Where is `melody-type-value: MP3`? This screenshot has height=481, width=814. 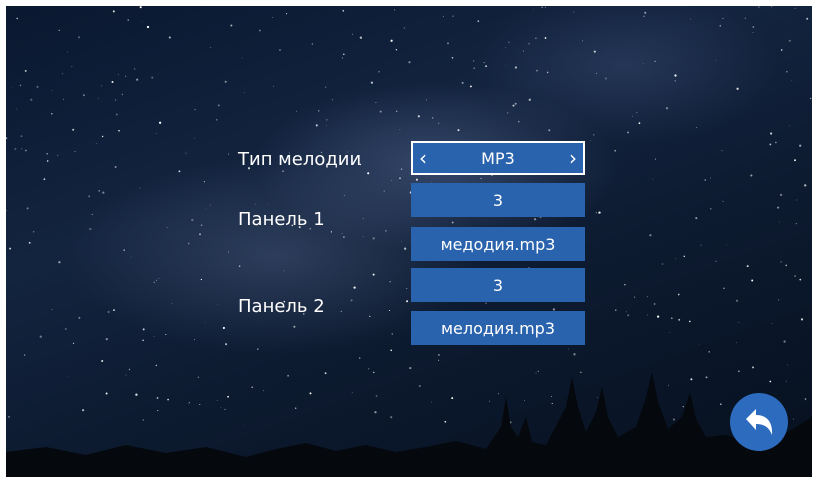
melody-type-value: MP3 is located at coordinates (498, 158).